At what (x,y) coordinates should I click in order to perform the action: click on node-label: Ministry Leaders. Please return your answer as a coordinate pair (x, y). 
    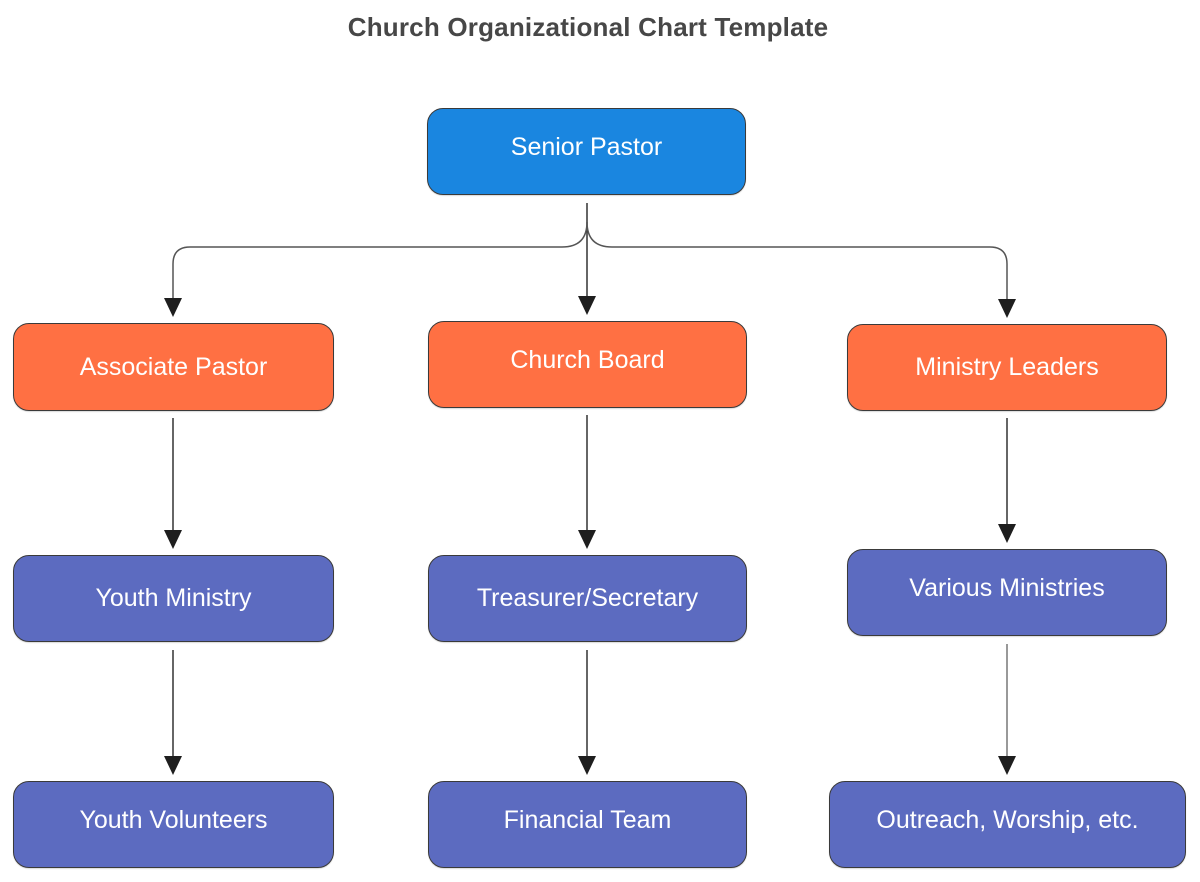
    Looking at the image, I should click on (1007, 367).